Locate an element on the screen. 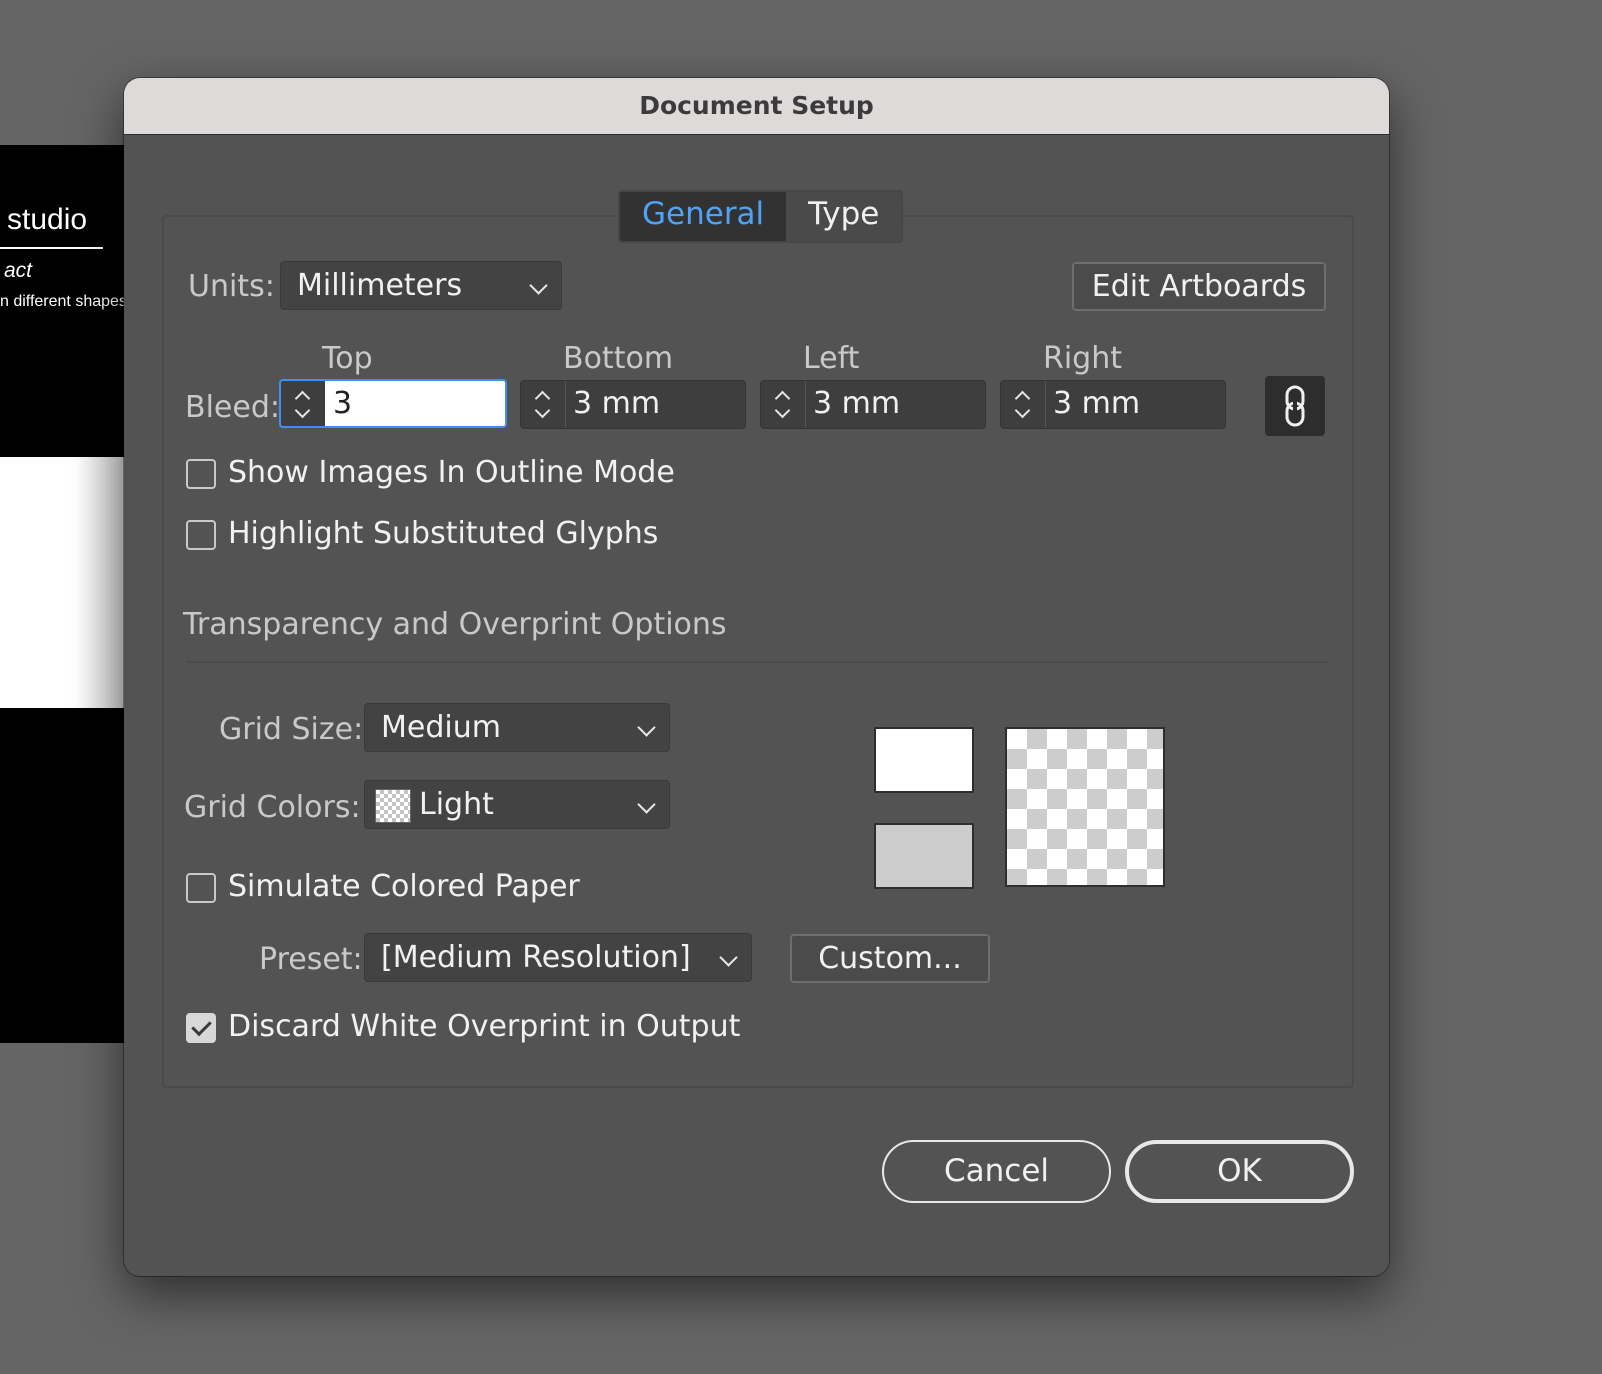  show-images-outline-checkbox is located at coordinates (201, 474).